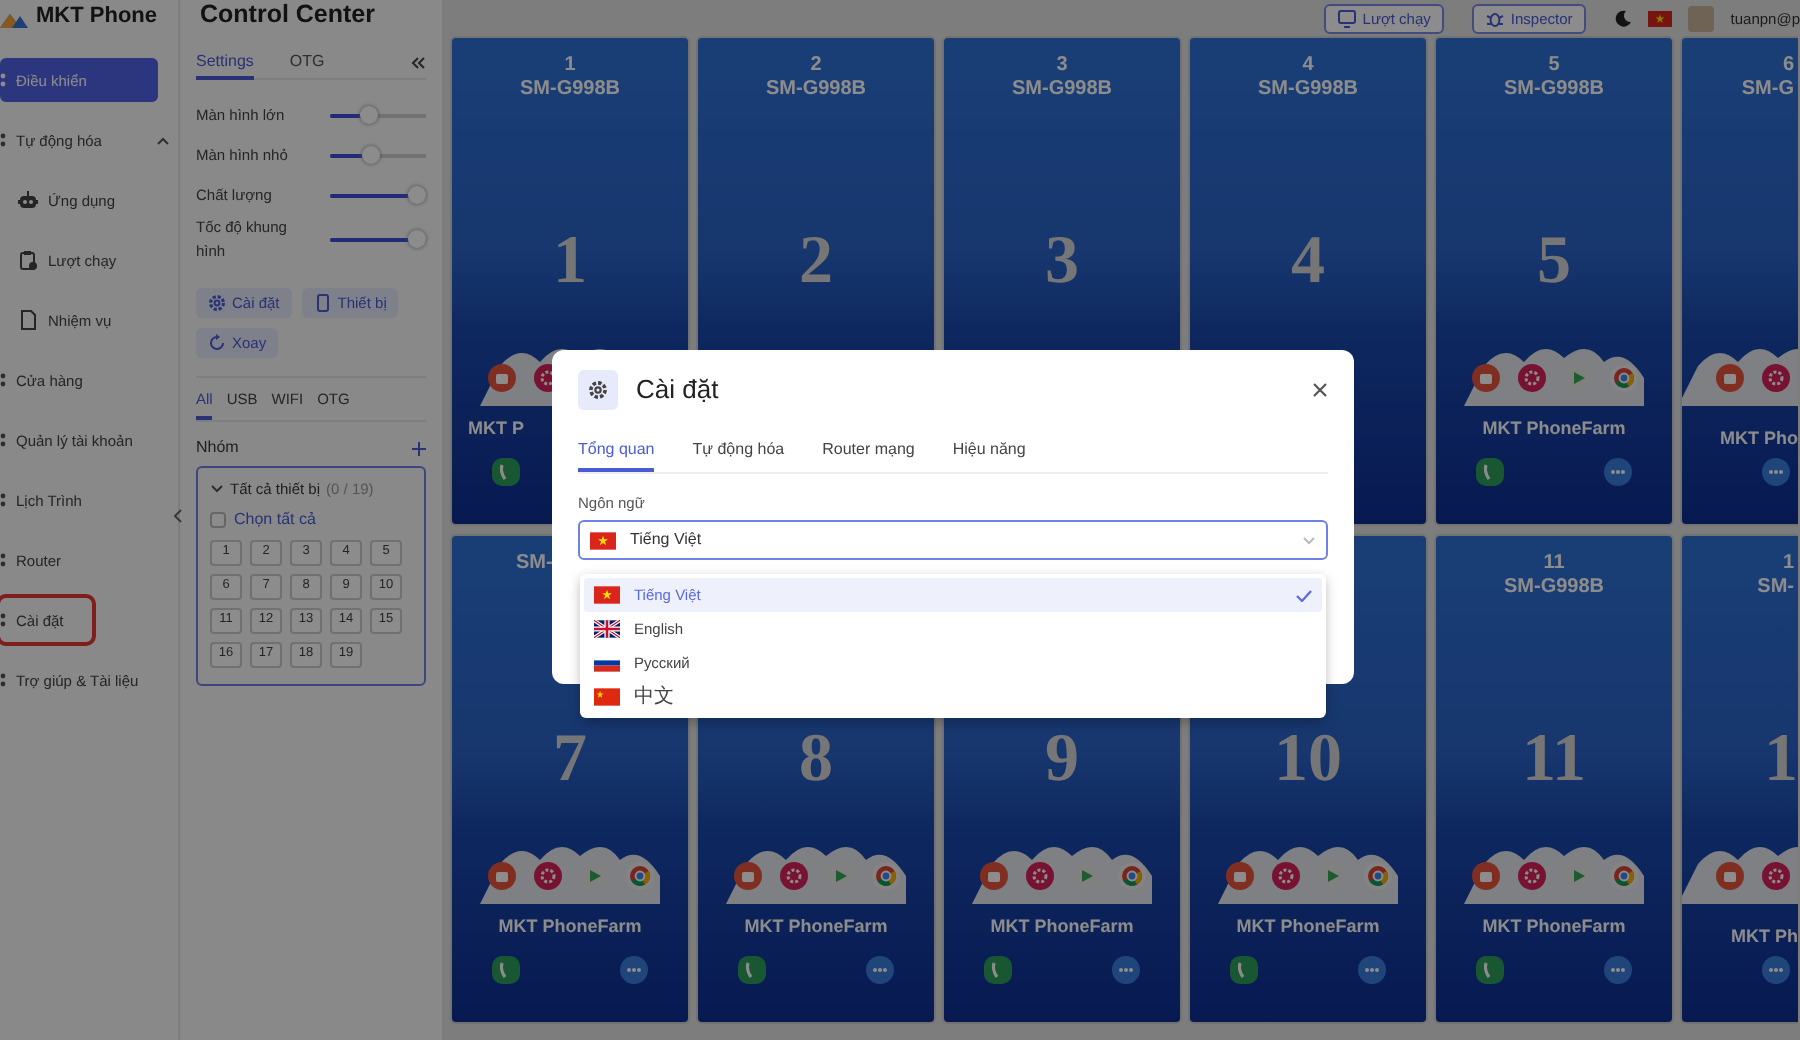 The width and height of the screenshot is (1800, 1040). I want to click on chevron-icon, so click(1309, 540).